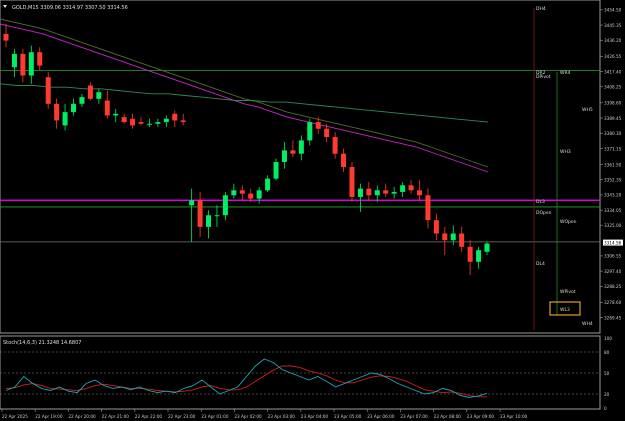 The height and width of the screenshot is (421, 625). I want to click on pivot-label-dh4: DH4, so click(541, 9).